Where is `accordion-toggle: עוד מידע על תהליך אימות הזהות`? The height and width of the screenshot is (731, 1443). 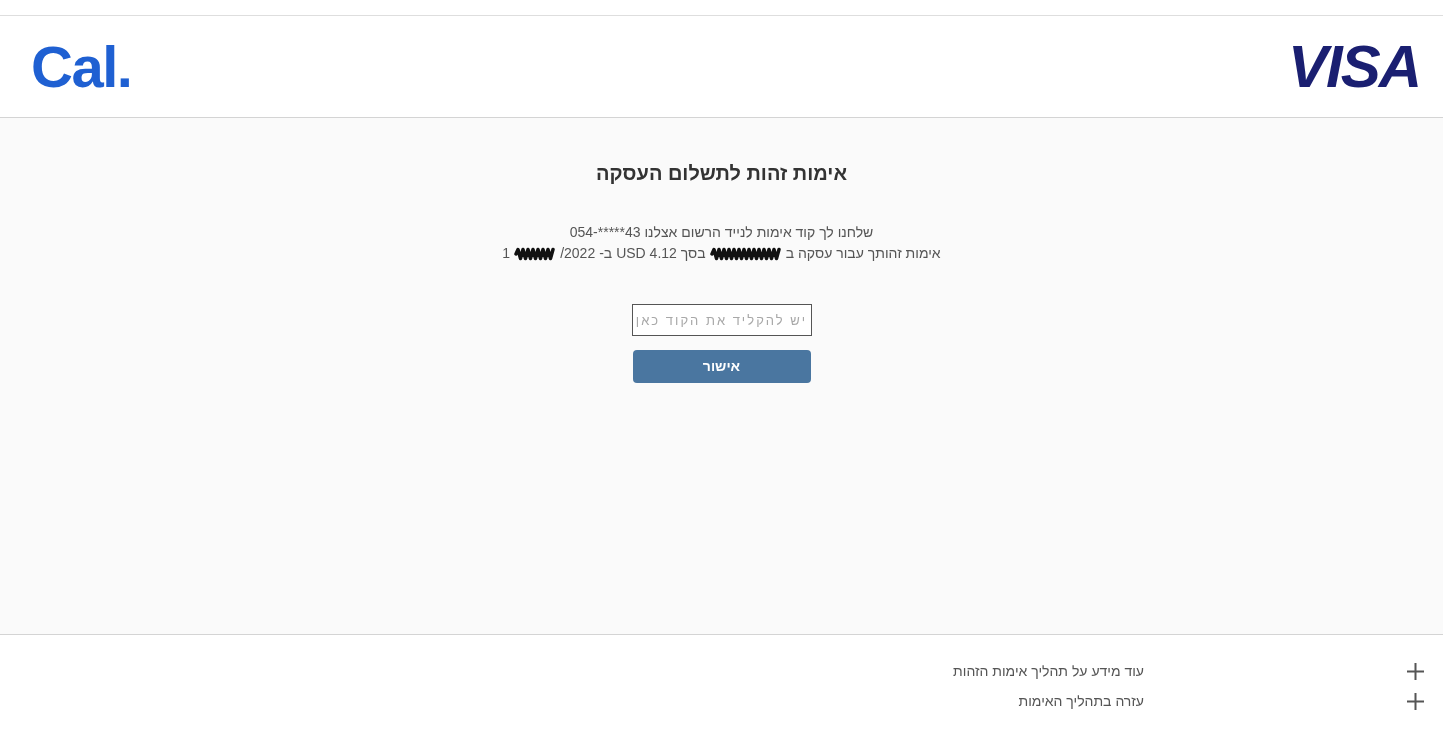
accordion-toggle: עוד מידע על תהליך אימות הזהות is located at coordinates (1048, 671).